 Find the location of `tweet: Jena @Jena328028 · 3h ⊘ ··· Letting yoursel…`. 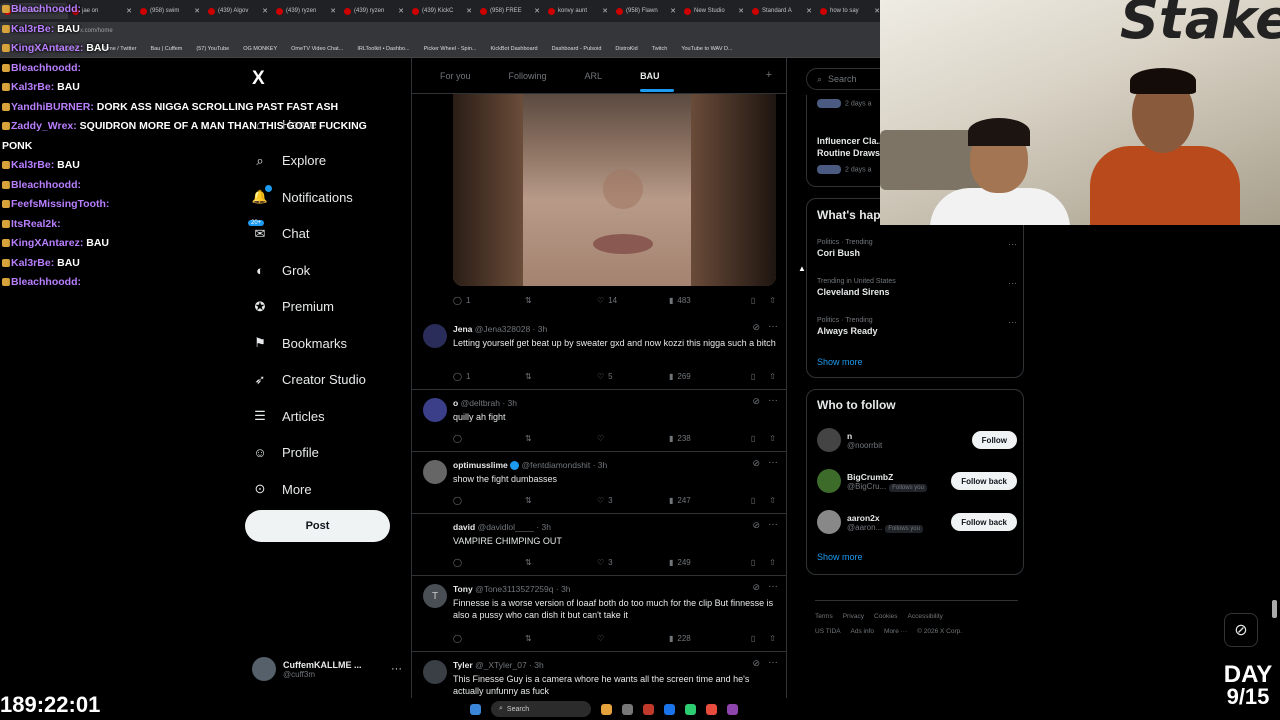

tweet: Jena @Jena328028 · 3h ⊘ ··· Letting yoursel… is located at coordinates (599, 353).